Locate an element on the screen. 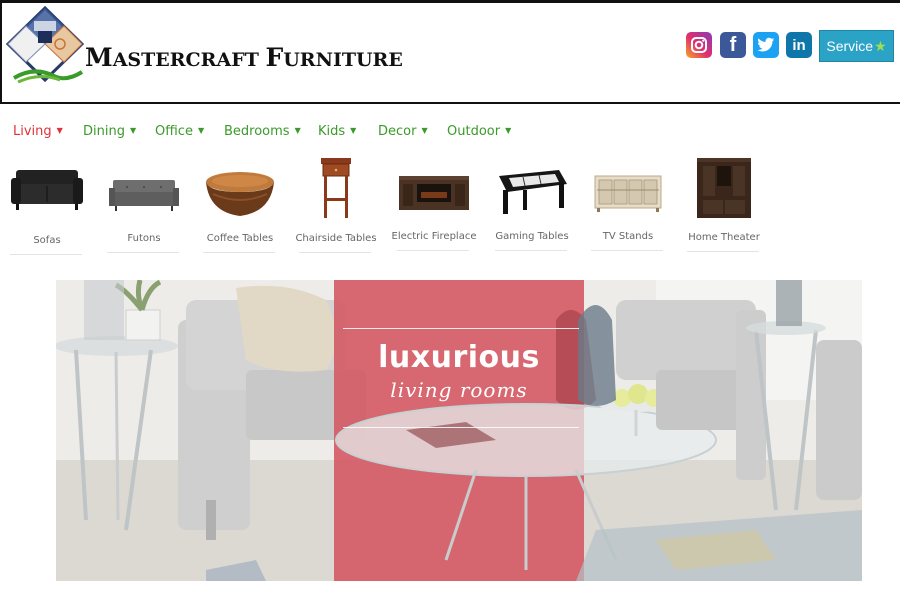 The image size is (900, 600). nav-label: Office is located at coordinates (174, 131).